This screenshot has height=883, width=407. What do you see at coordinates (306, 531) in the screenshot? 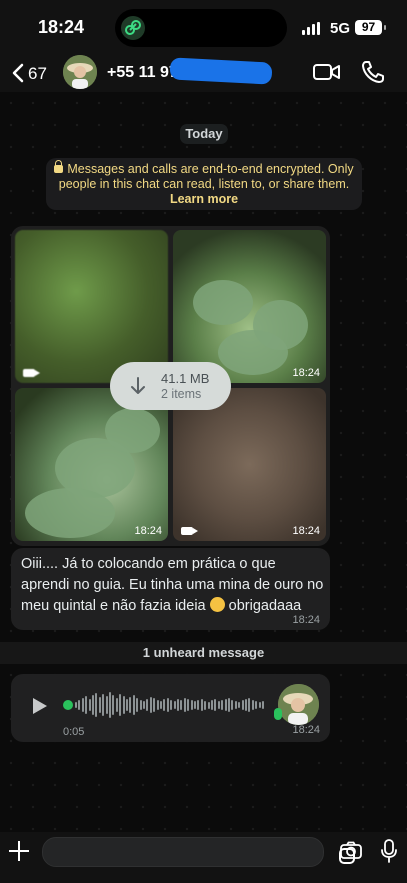
I see `video-time: 18:24` at bounding box center [306, 531].